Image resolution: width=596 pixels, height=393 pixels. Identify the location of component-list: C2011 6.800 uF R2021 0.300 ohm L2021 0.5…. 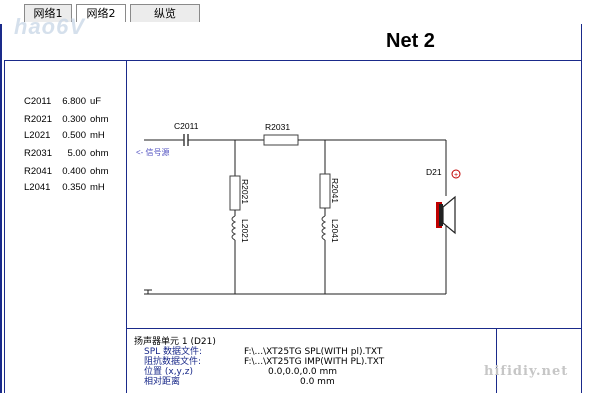
(66, 145).